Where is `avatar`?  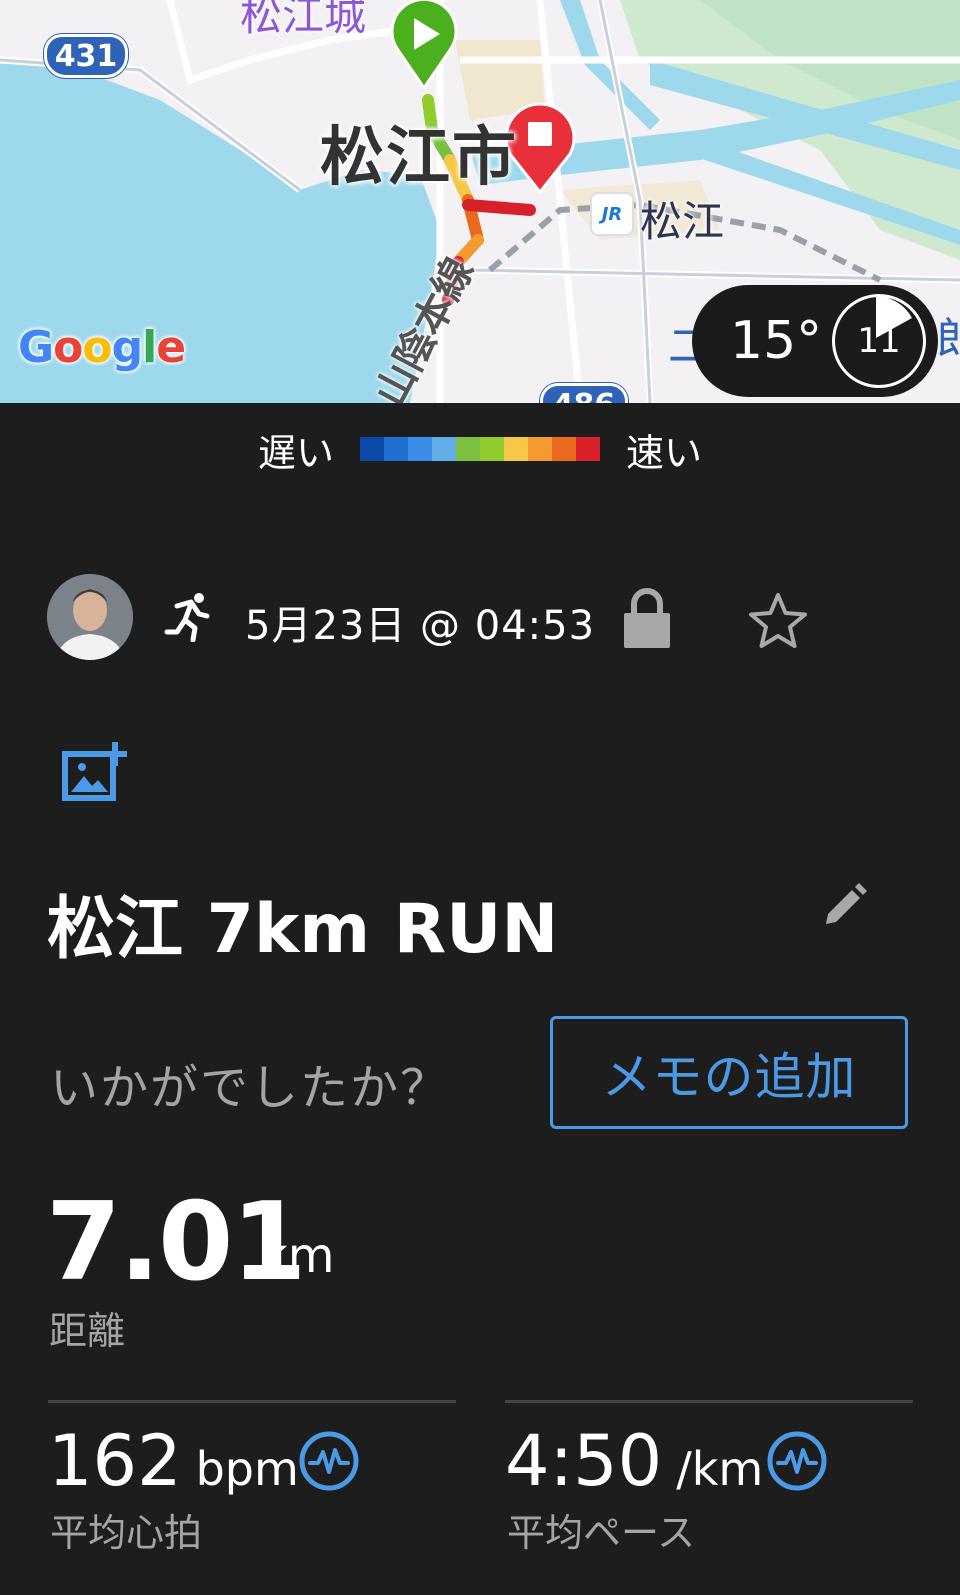 avatar is located at coordinates (90, 617).